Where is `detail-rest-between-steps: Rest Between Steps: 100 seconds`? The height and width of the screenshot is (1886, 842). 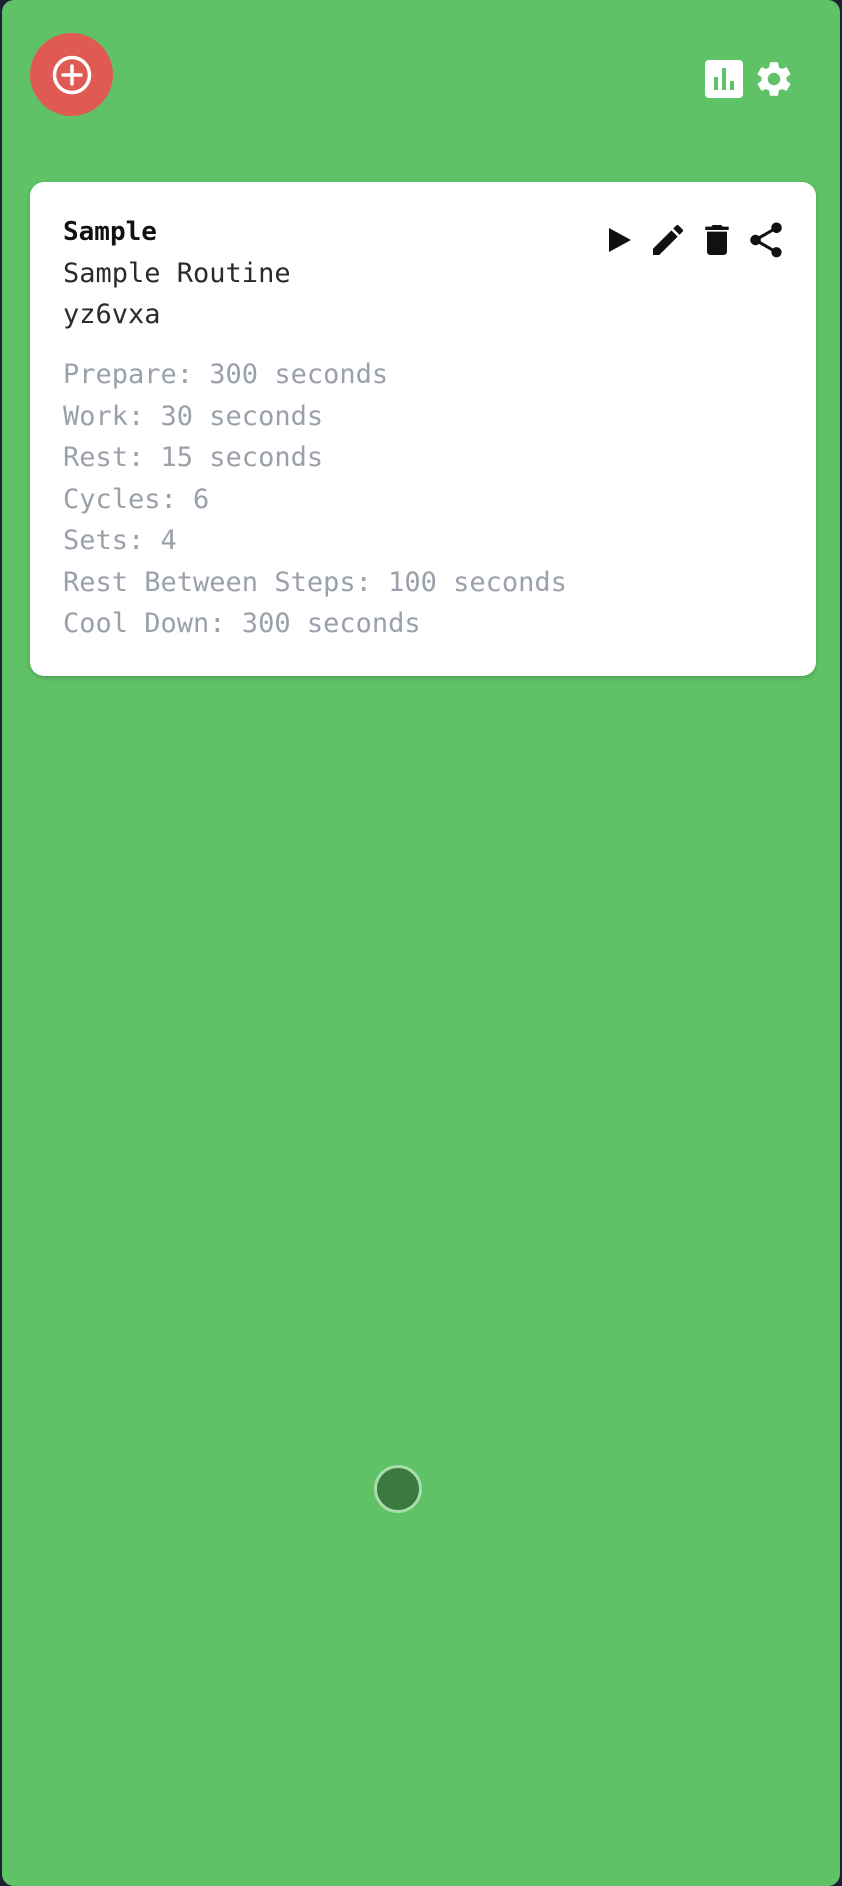
detail-rest-between-steps: Rest Between Steps: 100 seconds is located at coordinates (315, 582).